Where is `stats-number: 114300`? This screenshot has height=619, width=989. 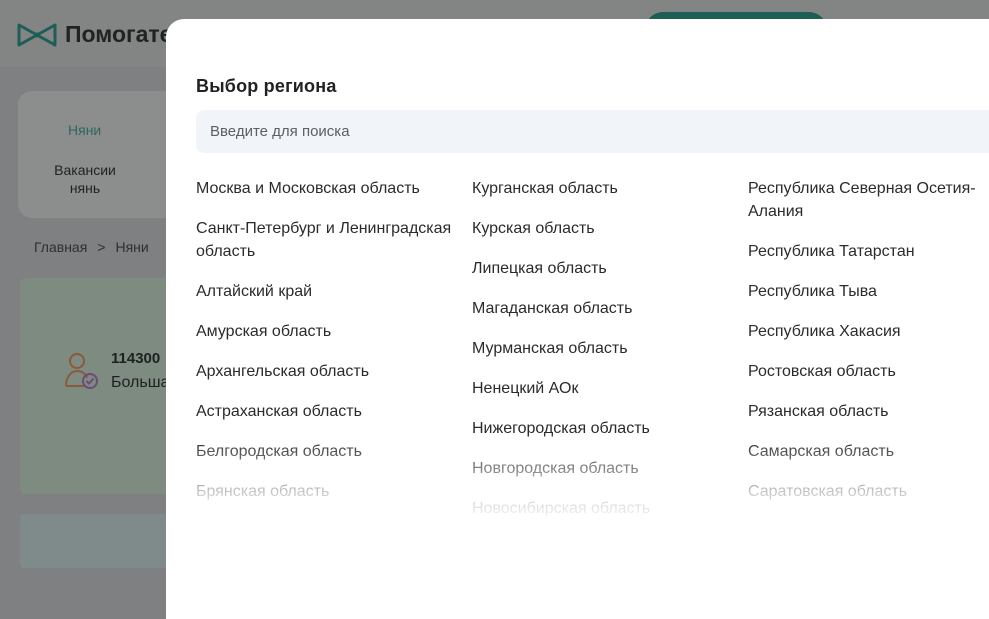 stats-number: 114300 is located at coordinates (136, 358).